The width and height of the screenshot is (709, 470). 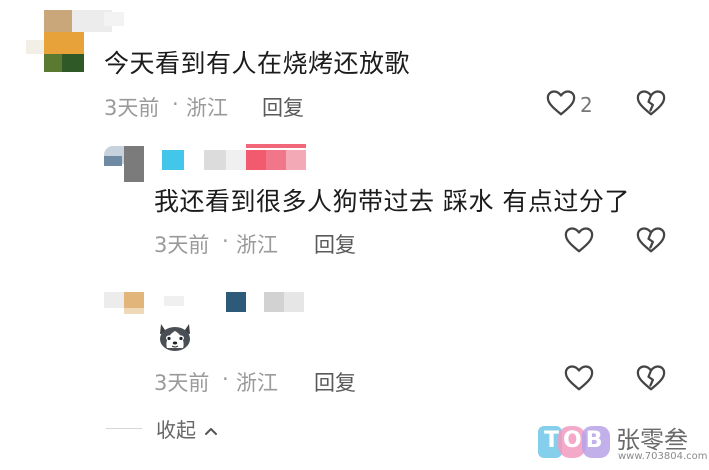 I want to click on watermark: TOB 张零叁 www.703804.com, so click(x=623, y=444).